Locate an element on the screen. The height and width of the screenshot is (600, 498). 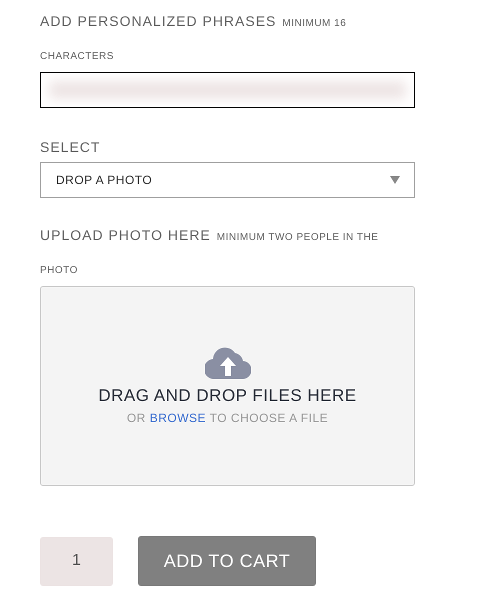
field-label: SELECT is located at coordinates (71, 147).